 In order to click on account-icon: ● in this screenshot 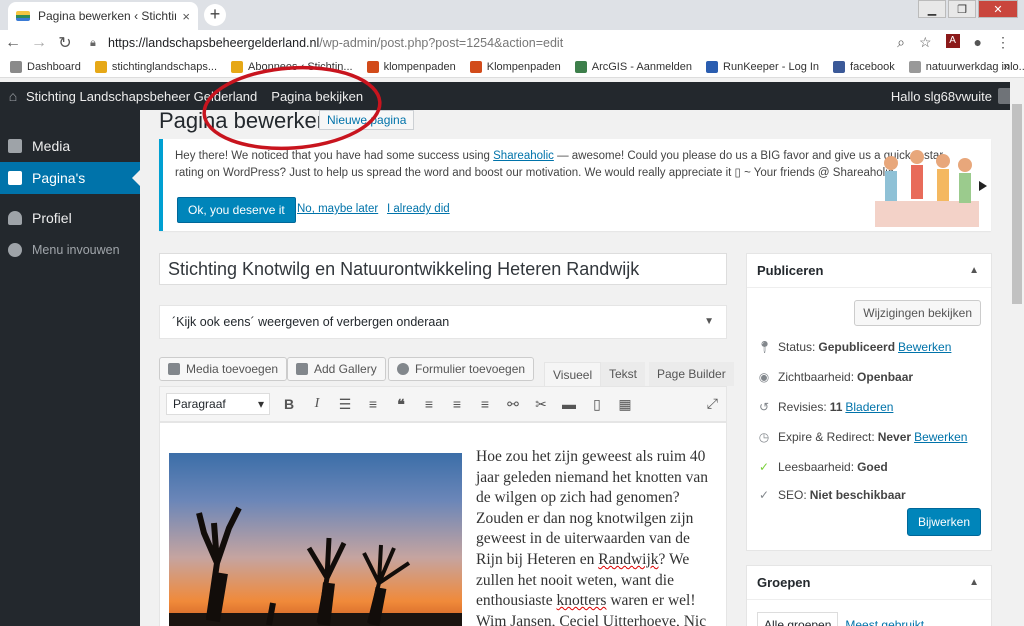, I will do `click(978, 42)`.